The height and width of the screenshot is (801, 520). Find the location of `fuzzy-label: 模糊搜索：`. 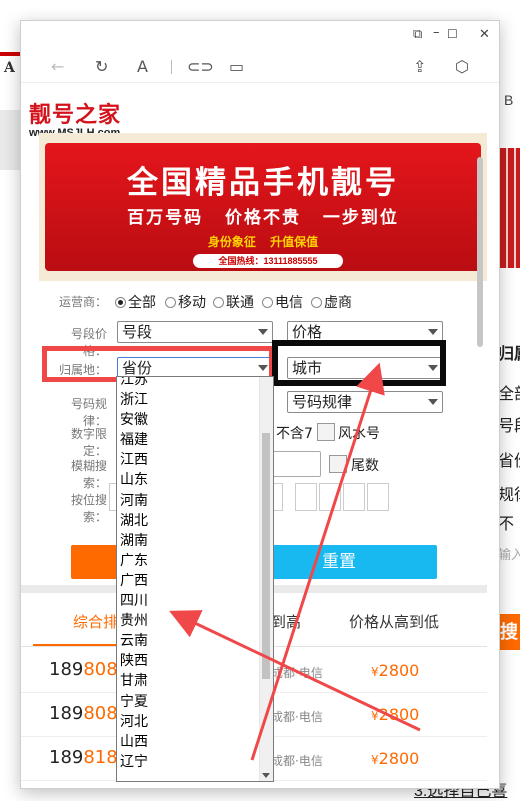

fuzzy-label: 模糊搜索： is located at coordinates (88, 474).